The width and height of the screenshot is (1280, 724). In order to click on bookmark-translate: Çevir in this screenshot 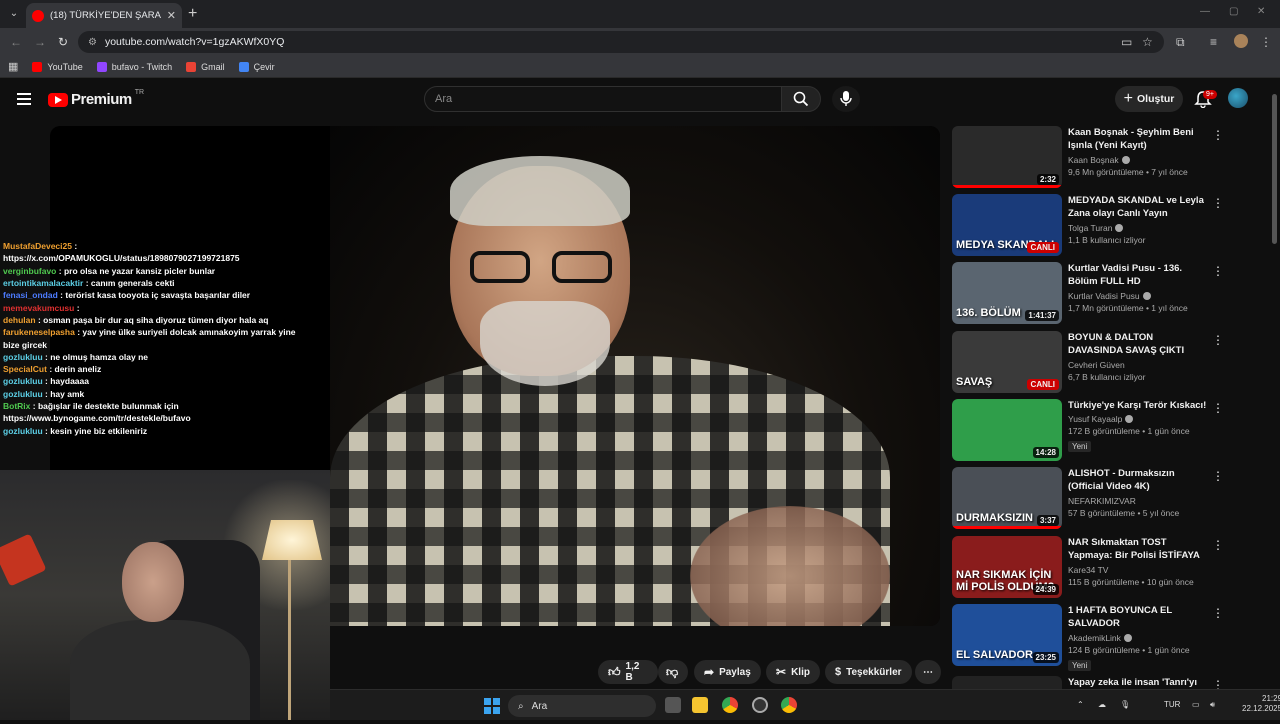, I will do `click(256, 66)`.